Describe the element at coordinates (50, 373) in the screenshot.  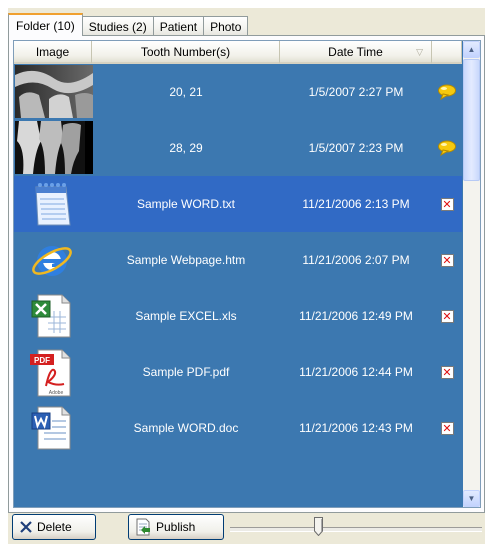
I see `pdf-file-icon: PDF Adobe` at that location.